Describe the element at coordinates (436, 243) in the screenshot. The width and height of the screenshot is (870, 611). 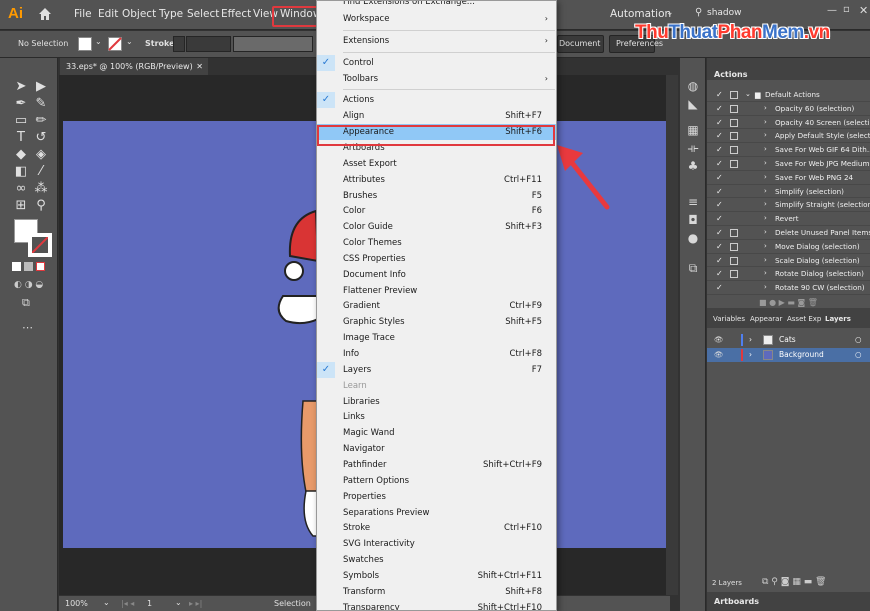
I see `menu-item-color-themes: Color Themes` at that location.